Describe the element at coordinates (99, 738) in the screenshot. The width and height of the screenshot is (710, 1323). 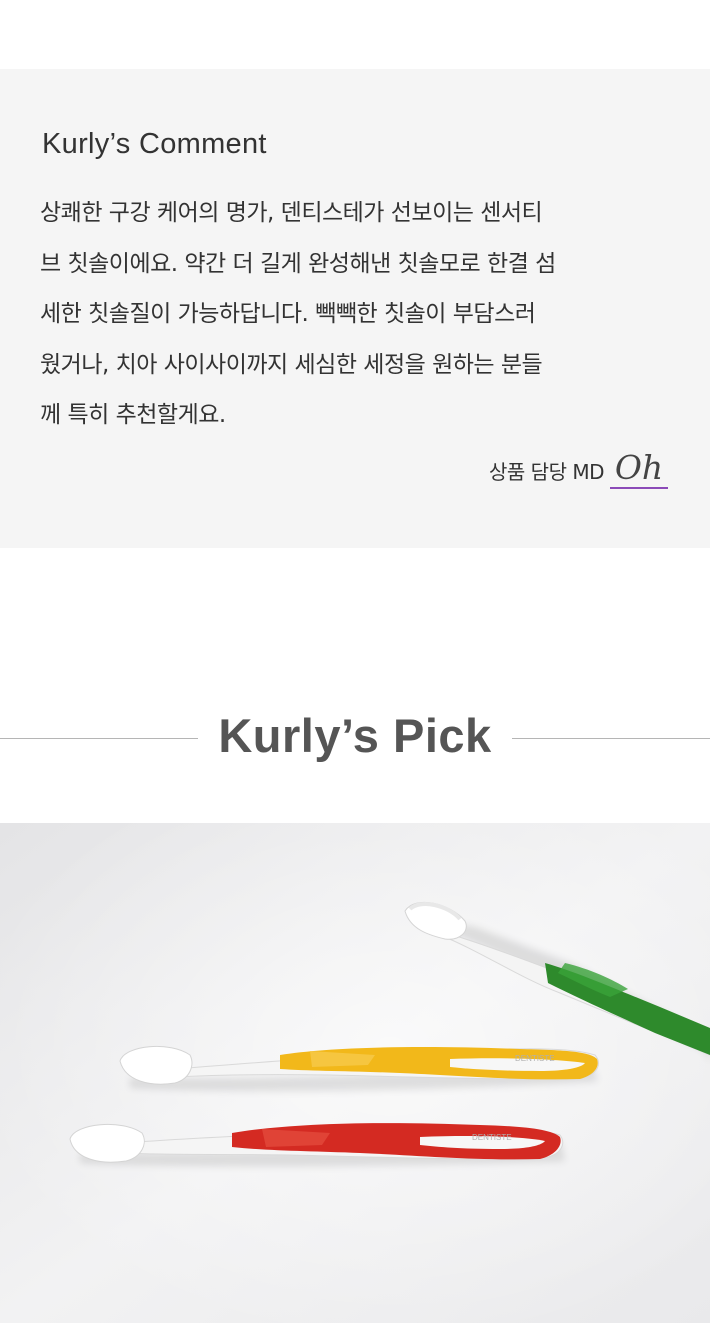
I see `divider-left` at that location.